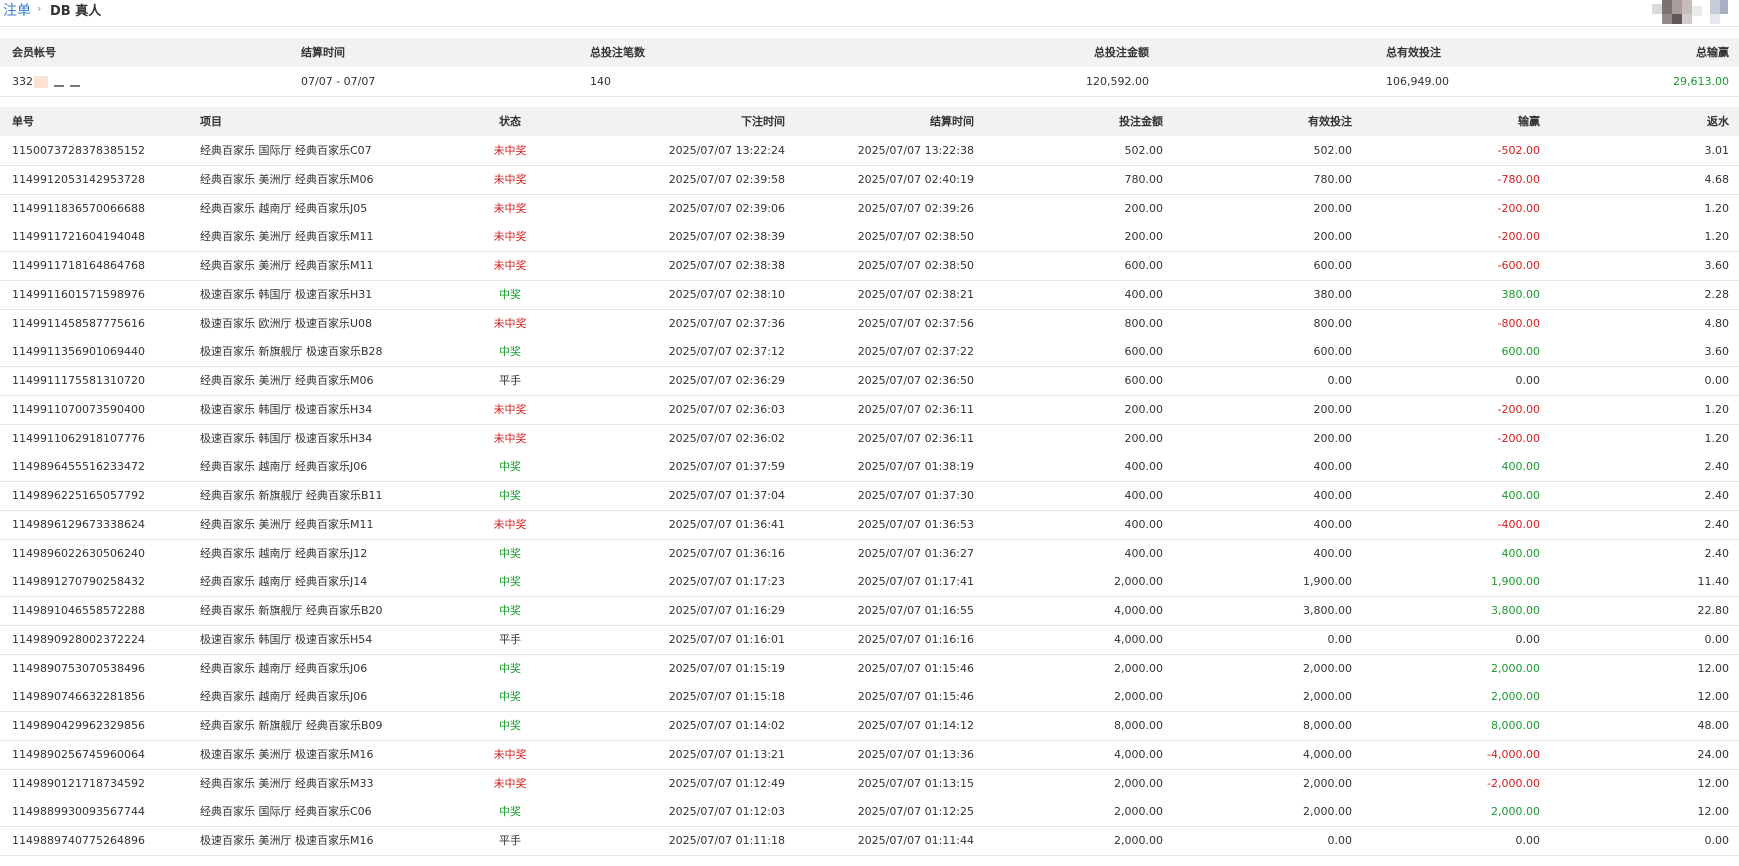  What do you see at coordinates (286, 812) in the screenshot?
I see `cell-item: 经典百家乐 国际厅 经典百家乐C06` at bounding box center [286, 812].